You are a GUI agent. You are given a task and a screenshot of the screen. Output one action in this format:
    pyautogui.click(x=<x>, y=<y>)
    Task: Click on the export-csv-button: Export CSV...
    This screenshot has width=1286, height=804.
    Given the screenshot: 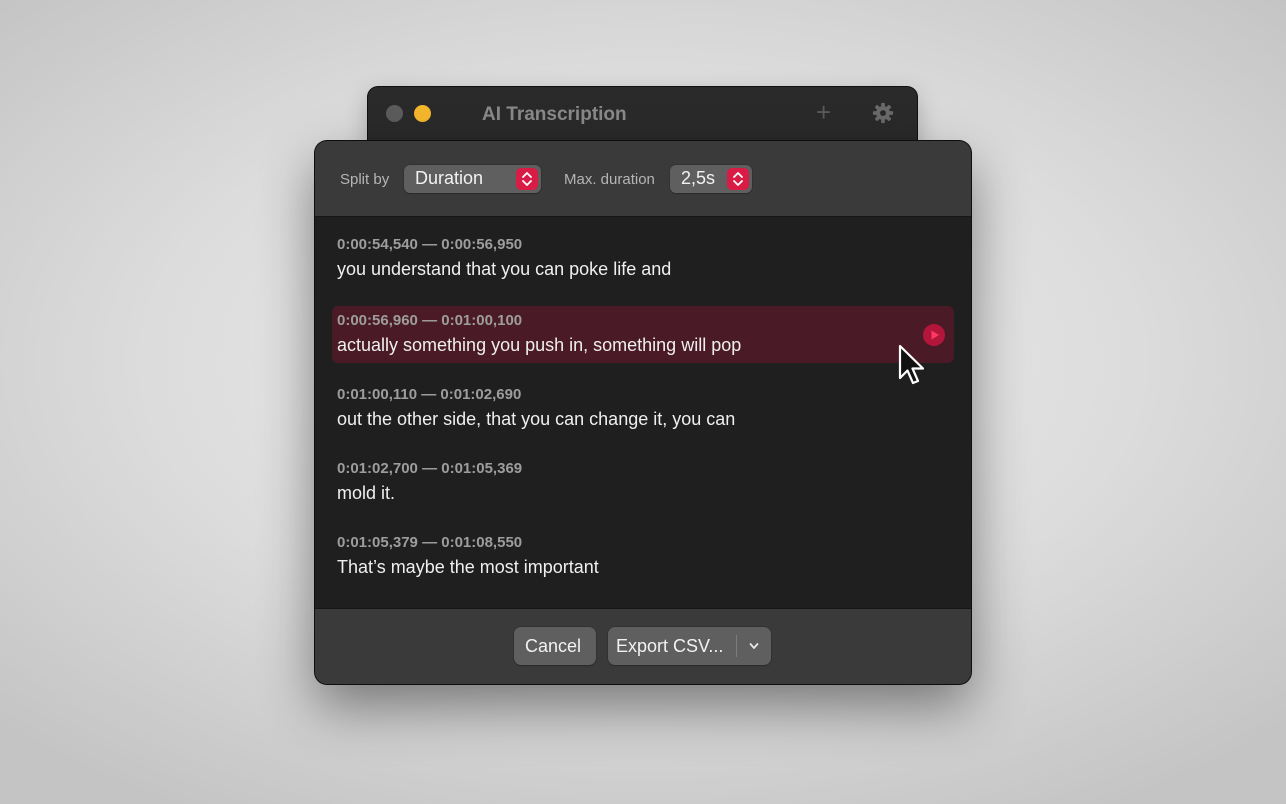 What is the action you would take?
    pyautogui.click(x=689, y=646)
    